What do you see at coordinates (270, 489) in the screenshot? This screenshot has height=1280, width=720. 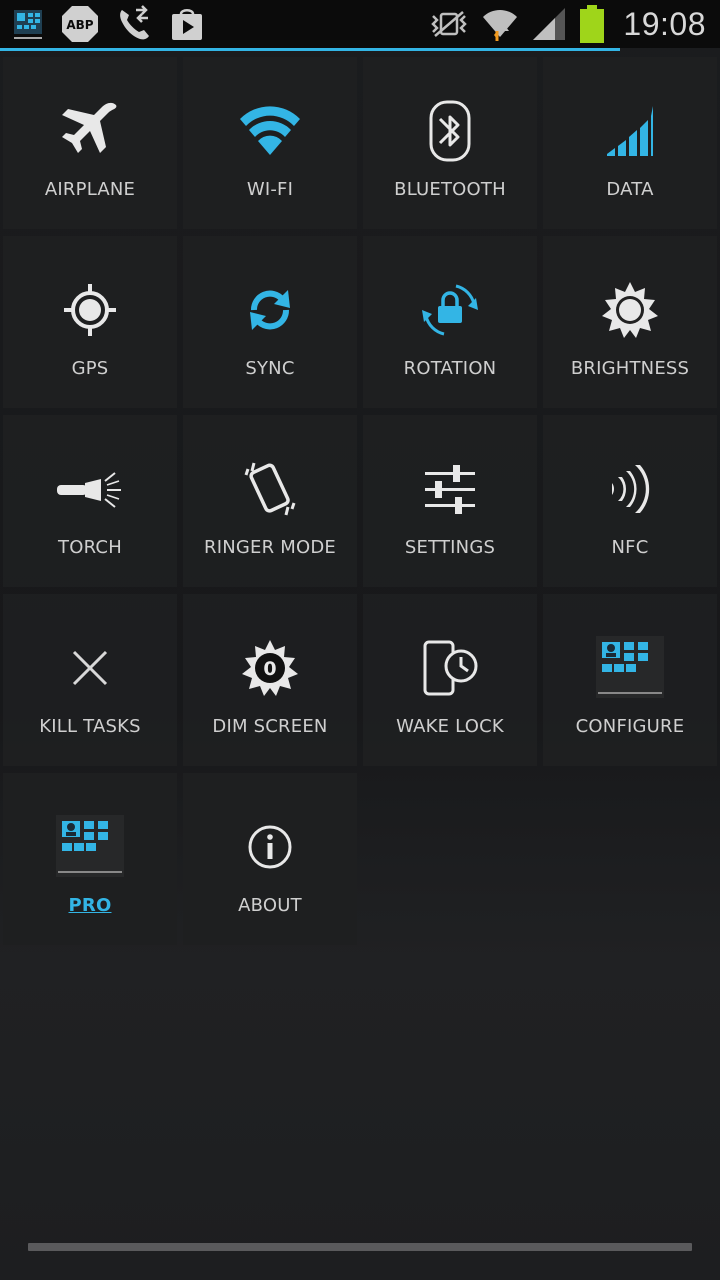 I see `vibrate-phone-icon` at bounding box center [270, 489].